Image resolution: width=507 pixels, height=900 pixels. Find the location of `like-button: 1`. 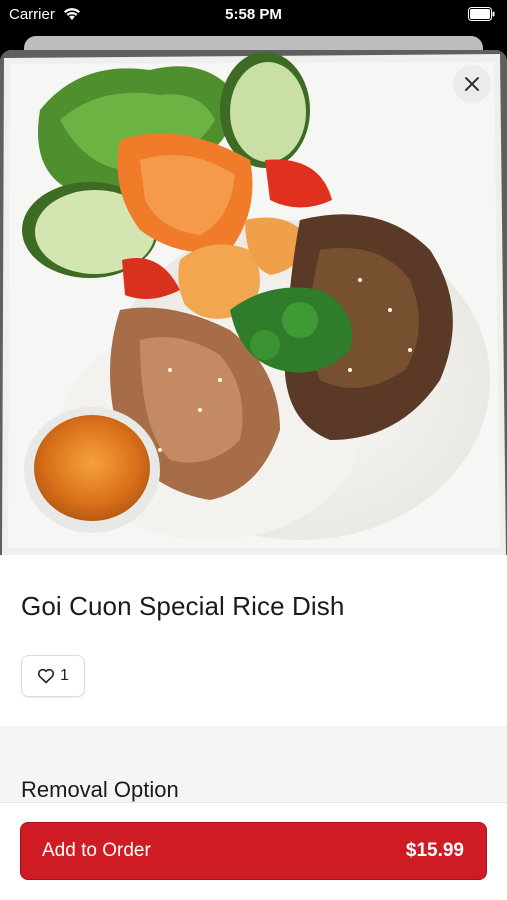

like-button: 1 is located at coordinates (53, 676).